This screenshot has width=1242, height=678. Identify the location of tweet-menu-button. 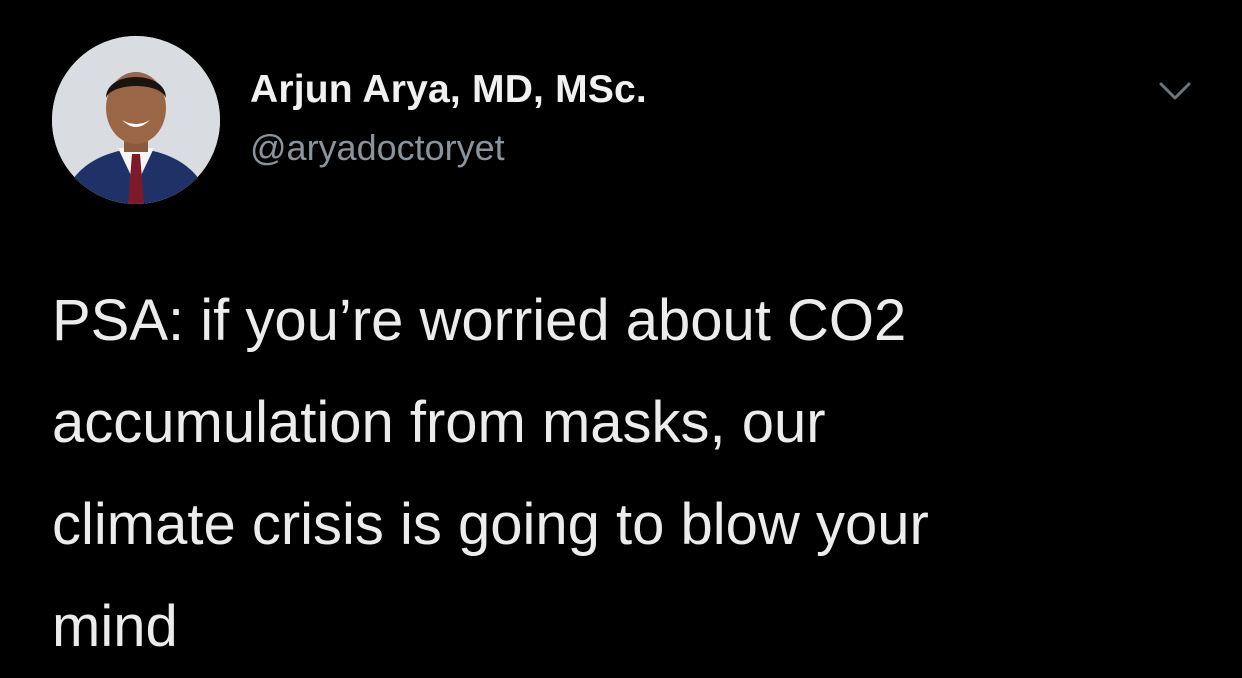
(1175, 91).